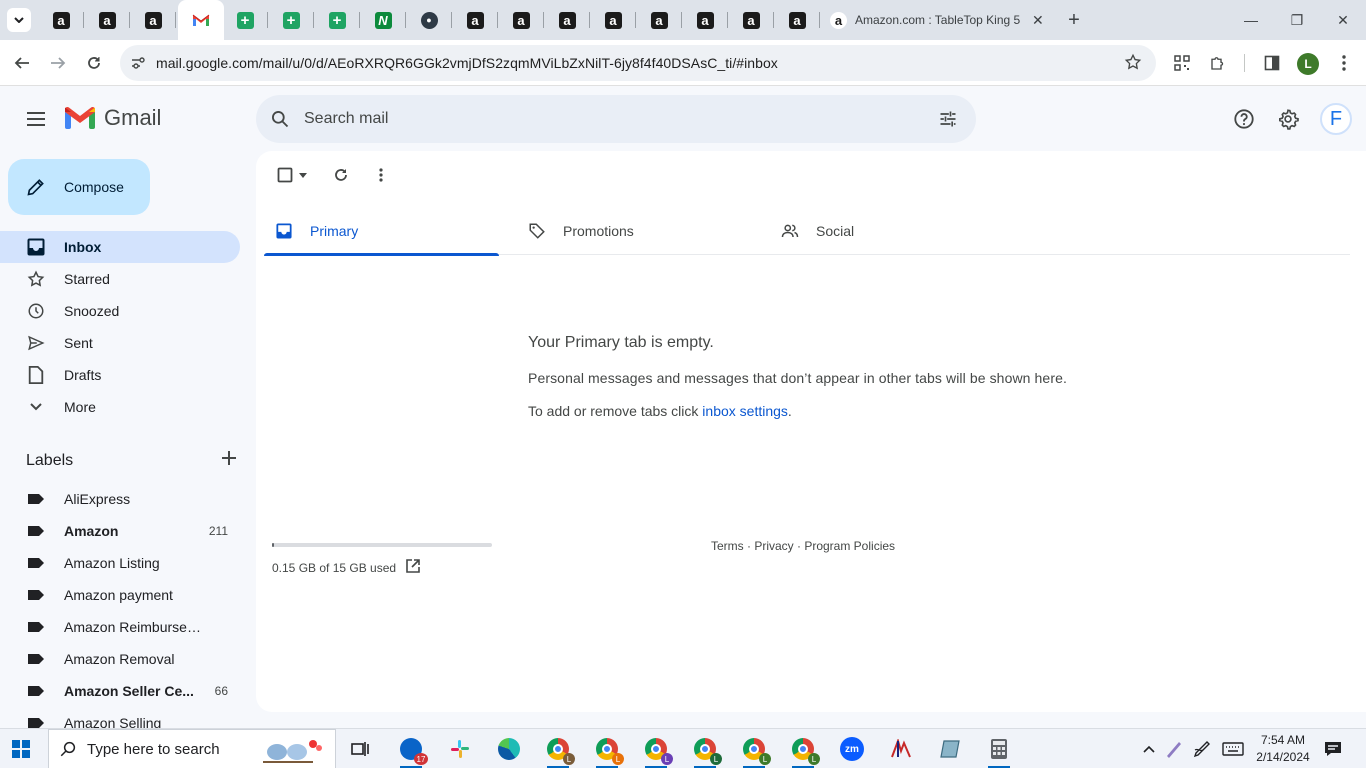 The image size is (1366, 768). What do you see at coordinates (285, 175) in the screenshot?
I see `checkbox-icon` at bounding box center [285, 175].